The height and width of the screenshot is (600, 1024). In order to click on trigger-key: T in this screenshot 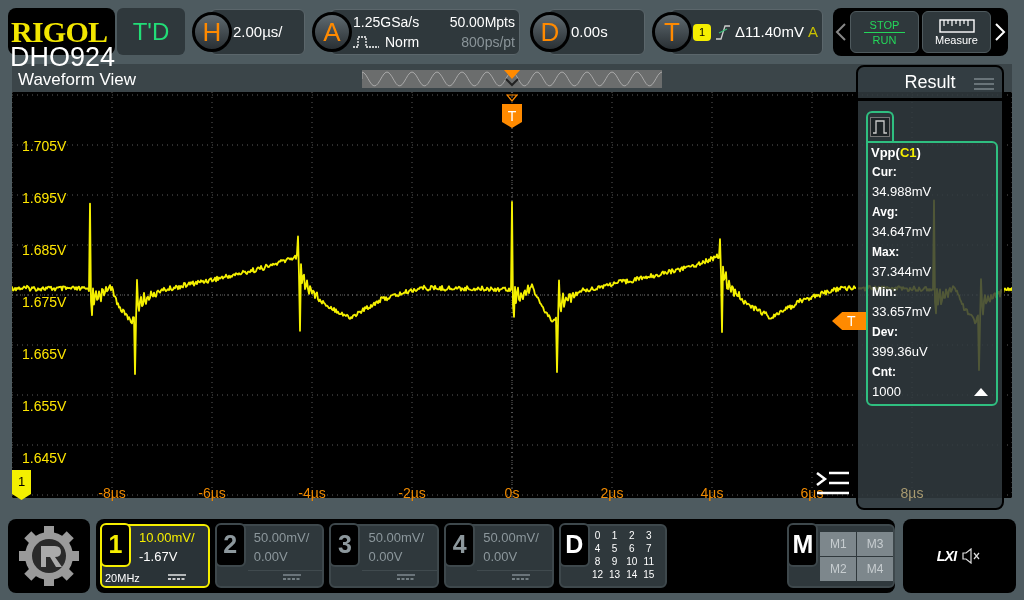, I will do `click(672, 32)`.